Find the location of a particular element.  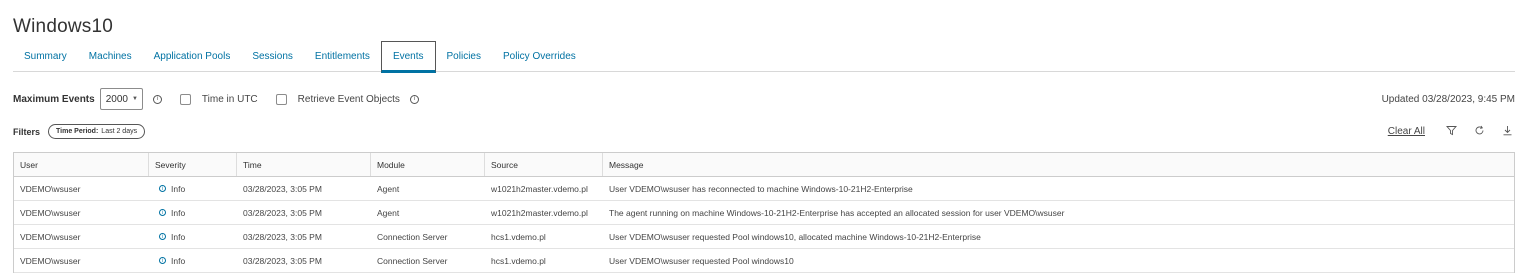

time-utc-label: Time in UTC is located at coordinates (229, 99).